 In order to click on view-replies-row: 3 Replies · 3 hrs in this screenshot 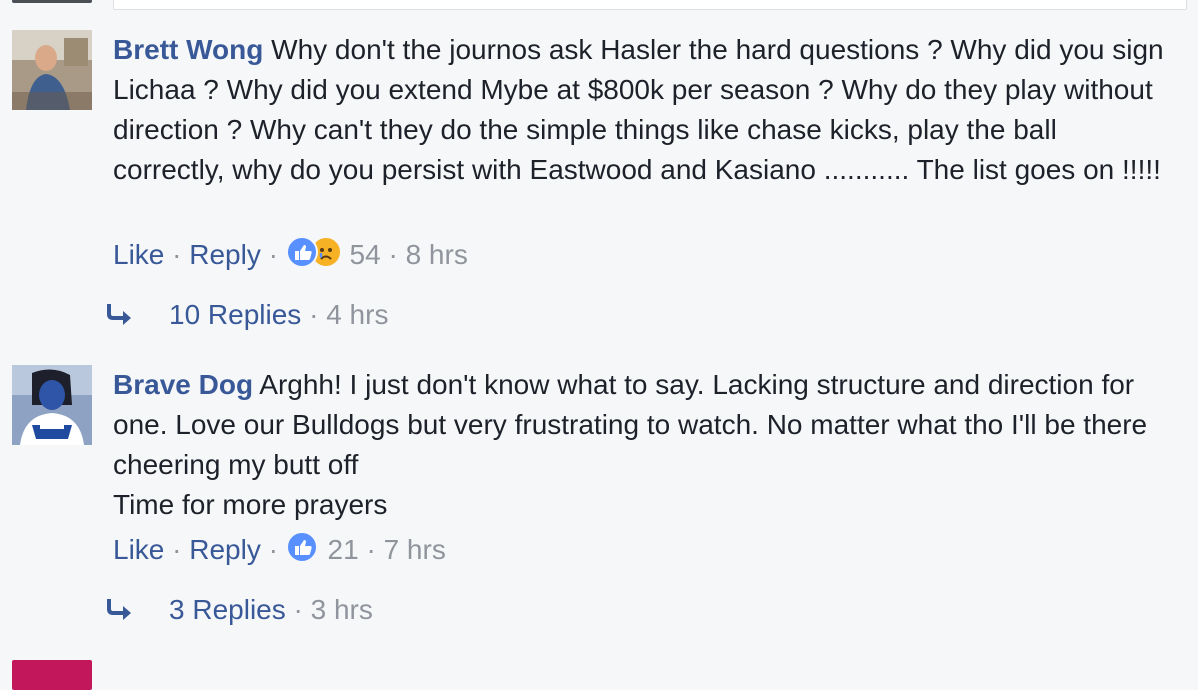, I will do `click(239, 610)`.